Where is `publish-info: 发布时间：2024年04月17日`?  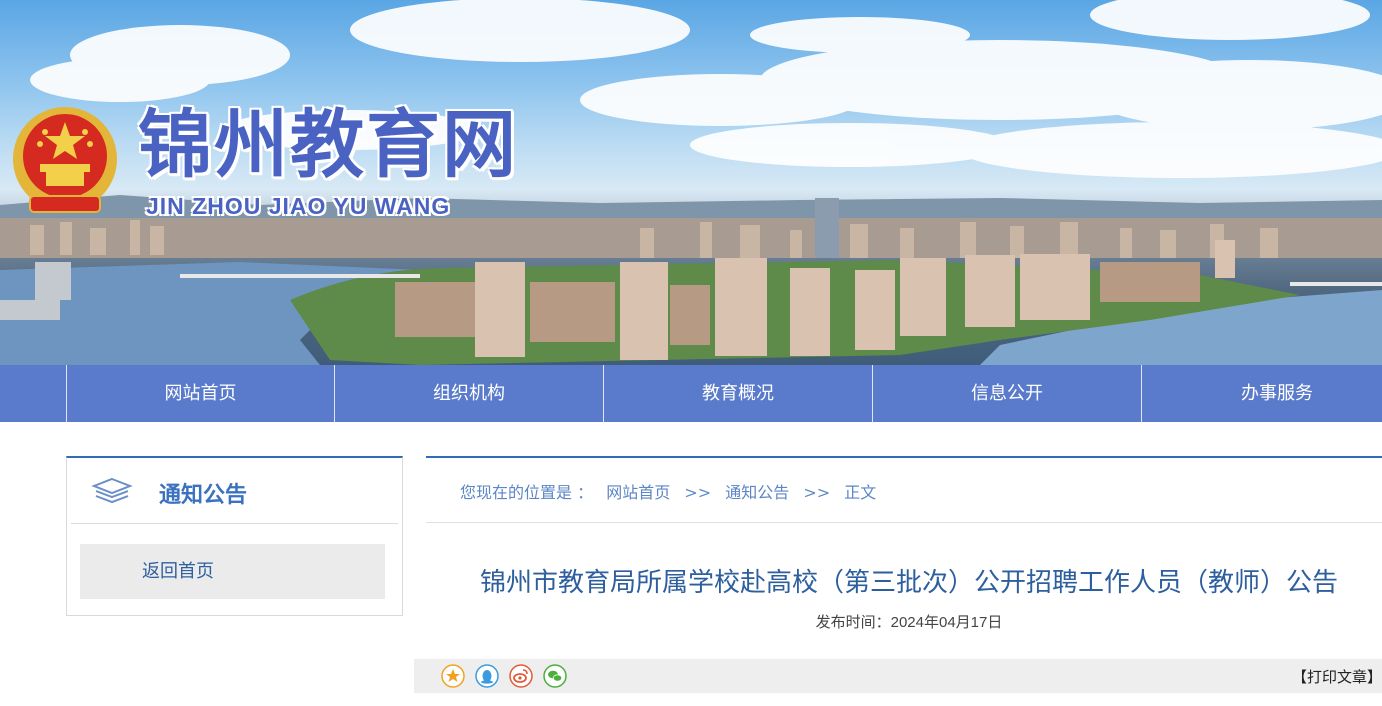 publish-info: 发布时间：2024年04月17日 is located at coordinates (904, 621).